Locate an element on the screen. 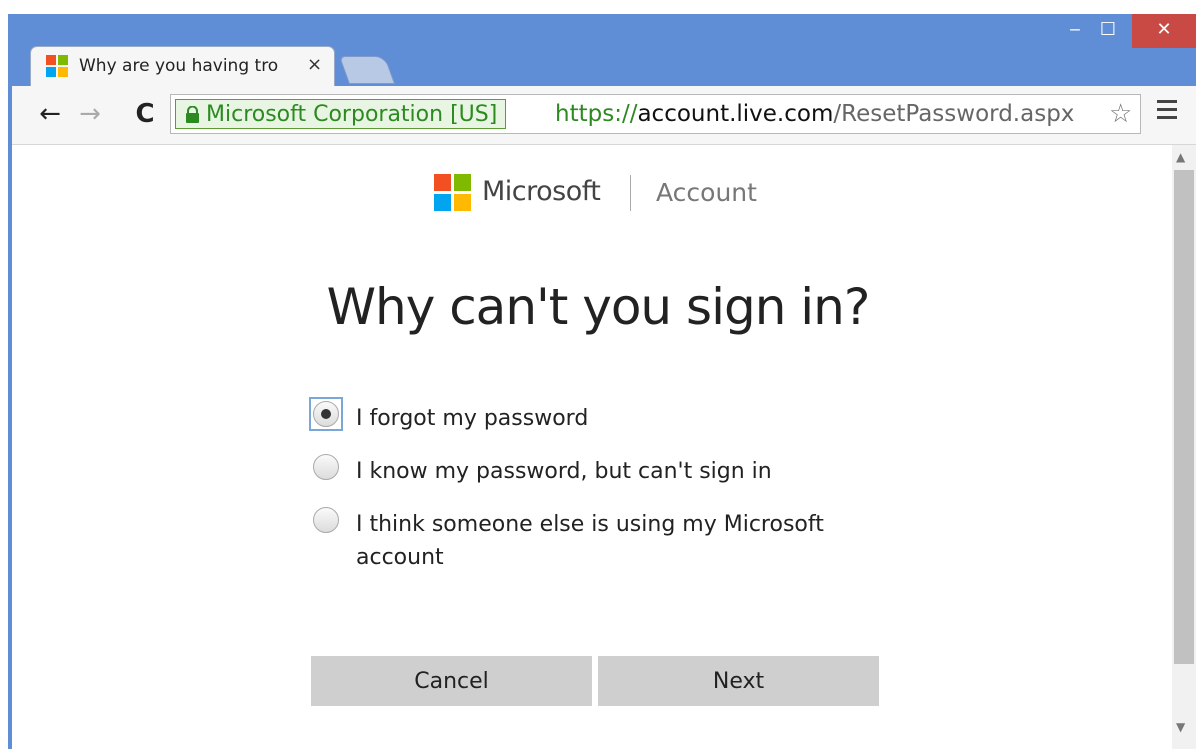 The width and height of the screenshot is (1196, 749). brand-section: Account is located at coordinates (706, 192).